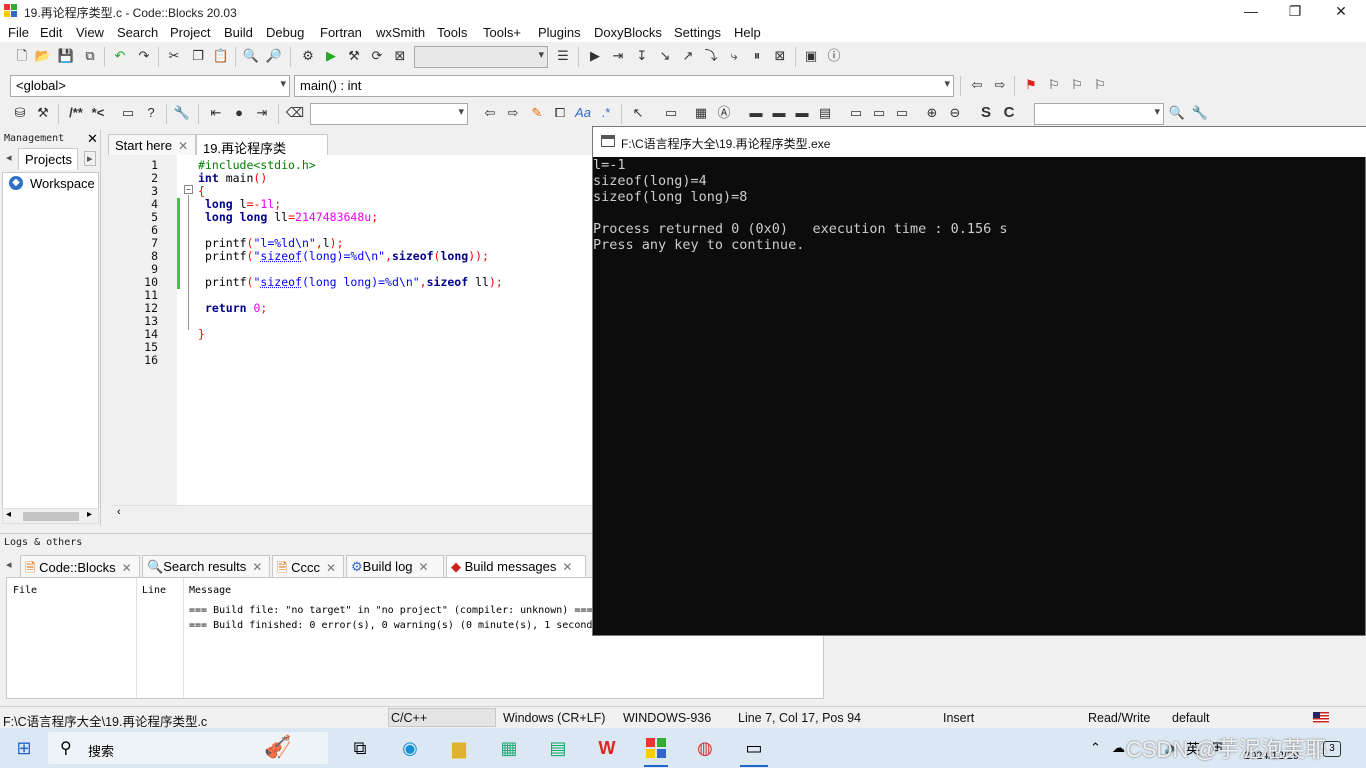 The image size is (1366, 768). Describe the element at coordinates (154, 590) in the screenshot. I see `column-header-line: Line` at that location.